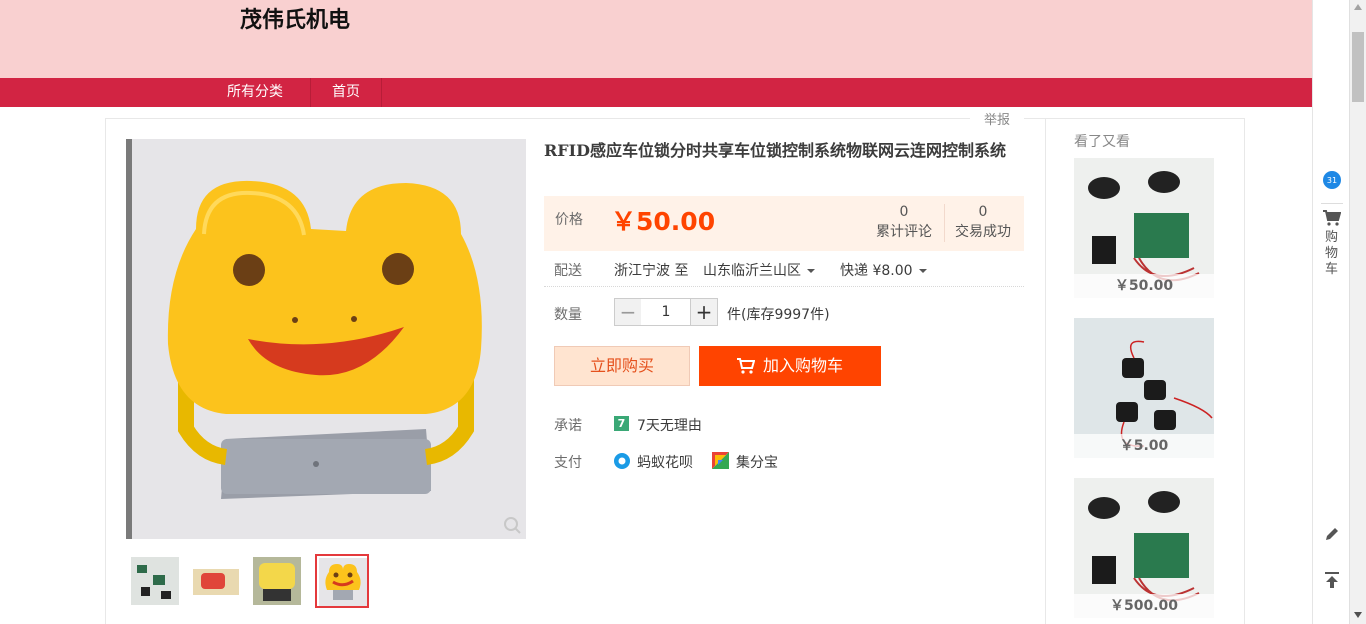 This screenshot has width=1366, height=624. I want to click on buy-now-button: 立即购买, so click(622, 366).